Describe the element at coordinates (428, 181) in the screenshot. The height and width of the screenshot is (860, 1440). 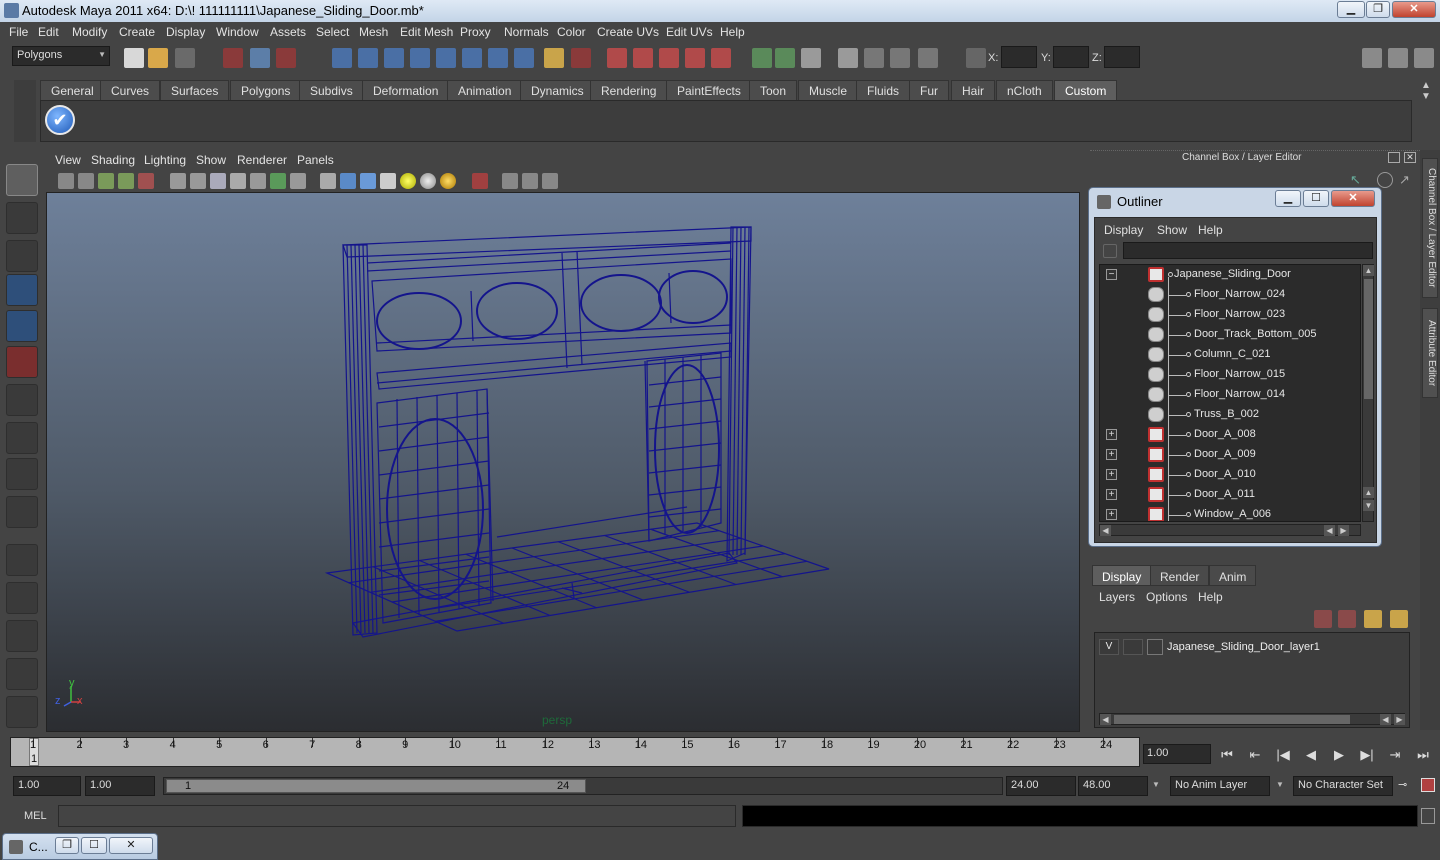
I see `shadows-icon` at that location.